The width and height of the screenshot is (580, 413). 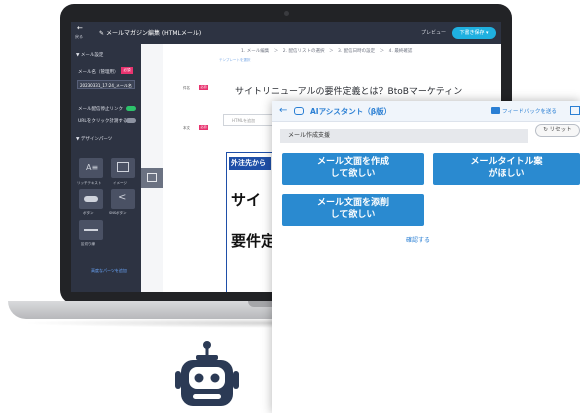 What do you see at coordinates (131, 120) in the screenshot?
I see `url-click-toggle` at bounding box center [131, 120].